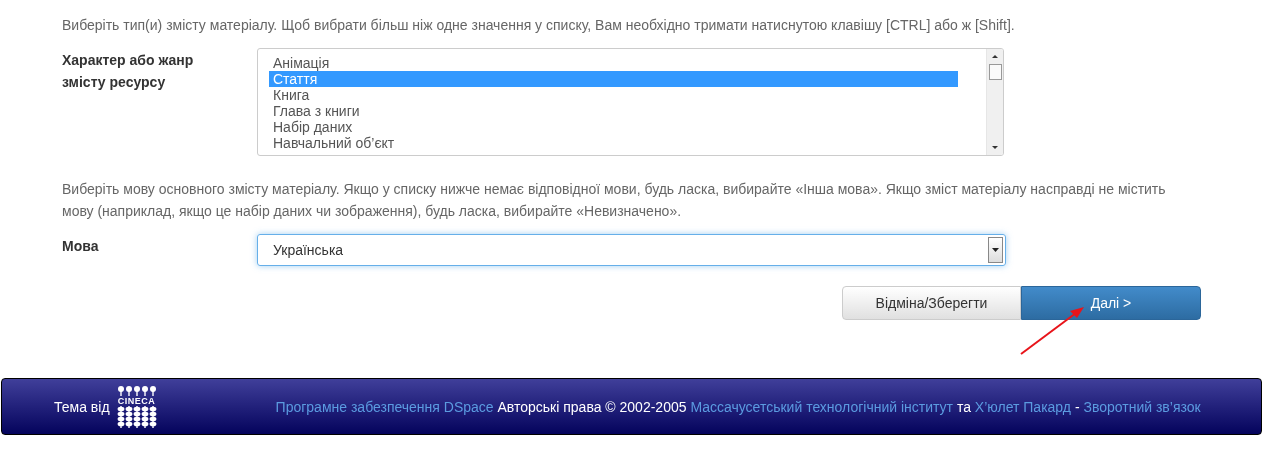  I want to click on scrollbar, so click(994, 102).